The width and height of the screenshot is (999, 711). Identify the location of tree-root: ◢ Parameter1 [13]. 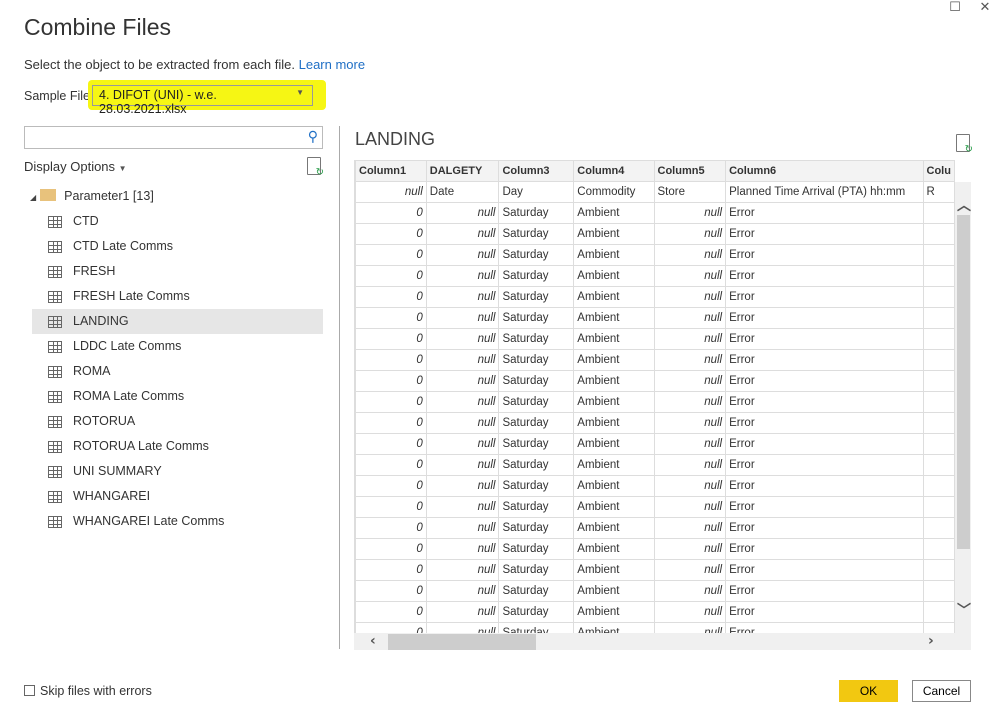
(92, 197).